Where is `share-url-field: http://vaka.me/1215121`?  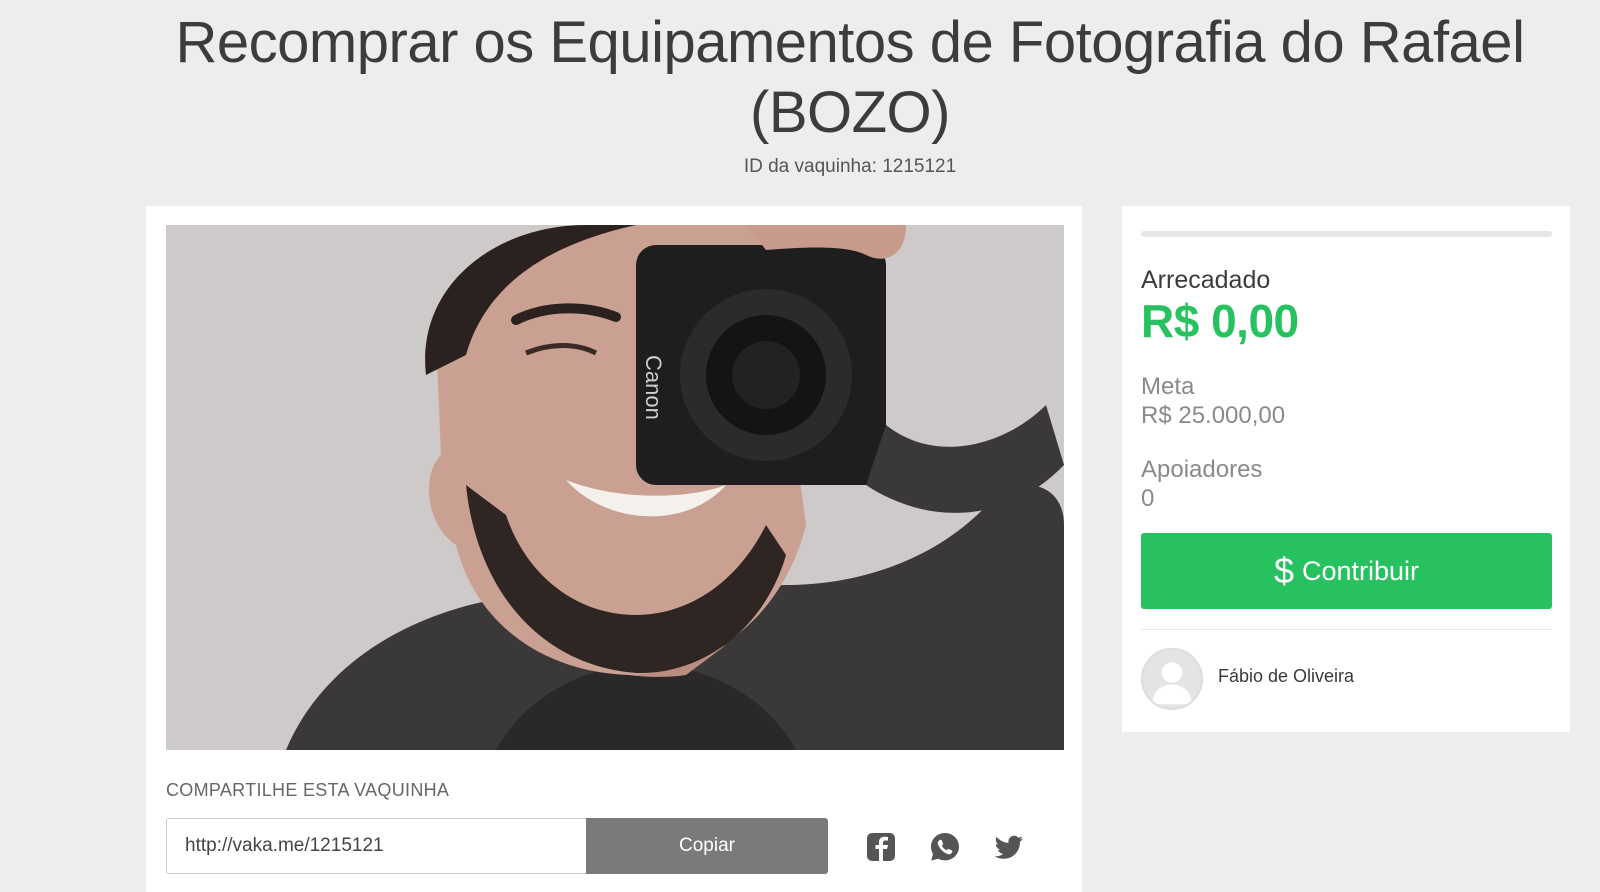 share-url-field: http://vaka.me/1215121 is located at coordinates (376, 846).